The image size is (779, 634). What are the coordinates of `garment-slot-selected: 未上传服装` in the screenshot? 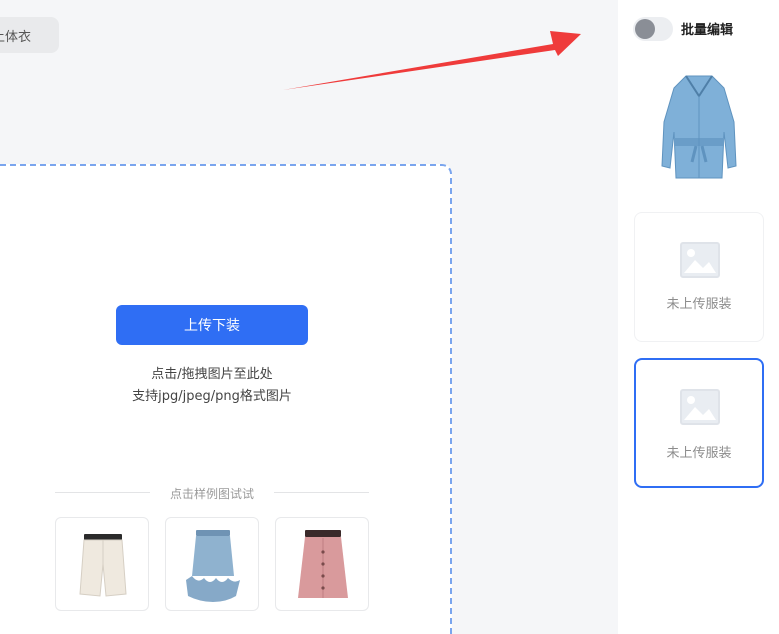 It's located at (699, 423).